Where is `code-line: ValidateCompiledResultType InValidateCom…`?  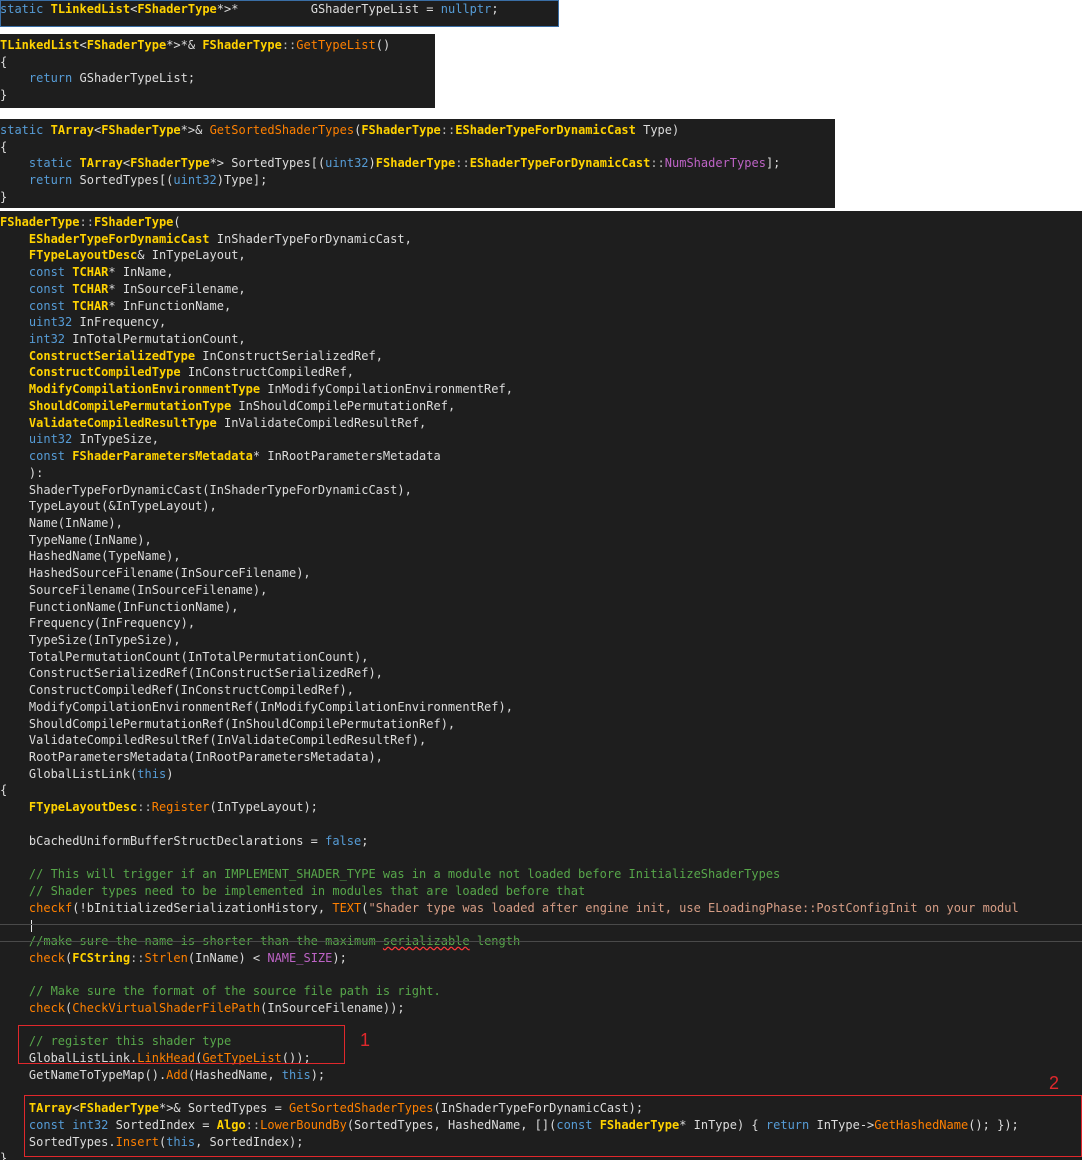
code-line: ValidateCompiledResultType InValidateCom… is located at coordinates (227, 422).